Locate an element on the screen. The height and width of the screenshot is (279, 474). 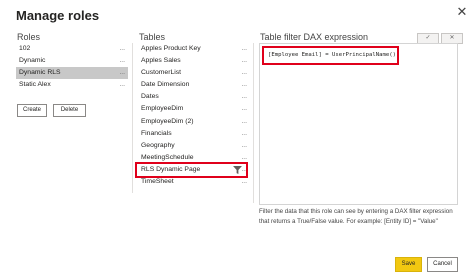
table-item-label: Dates is located at coordinates (150, 97).